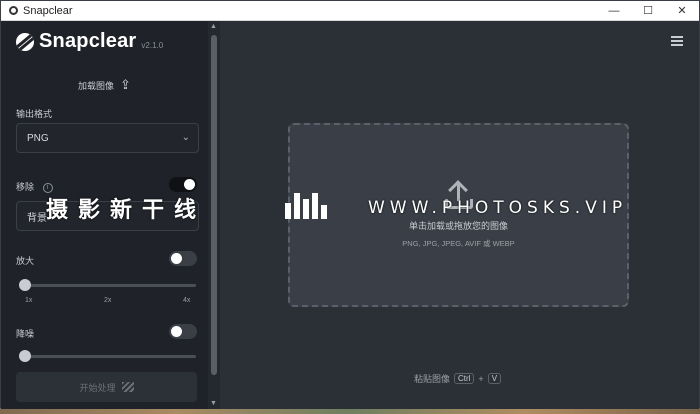  What do you see at coordinates (25, 356) in the screenshot?
I see `denoise-slider-handle` at bounding box center [25, 356].